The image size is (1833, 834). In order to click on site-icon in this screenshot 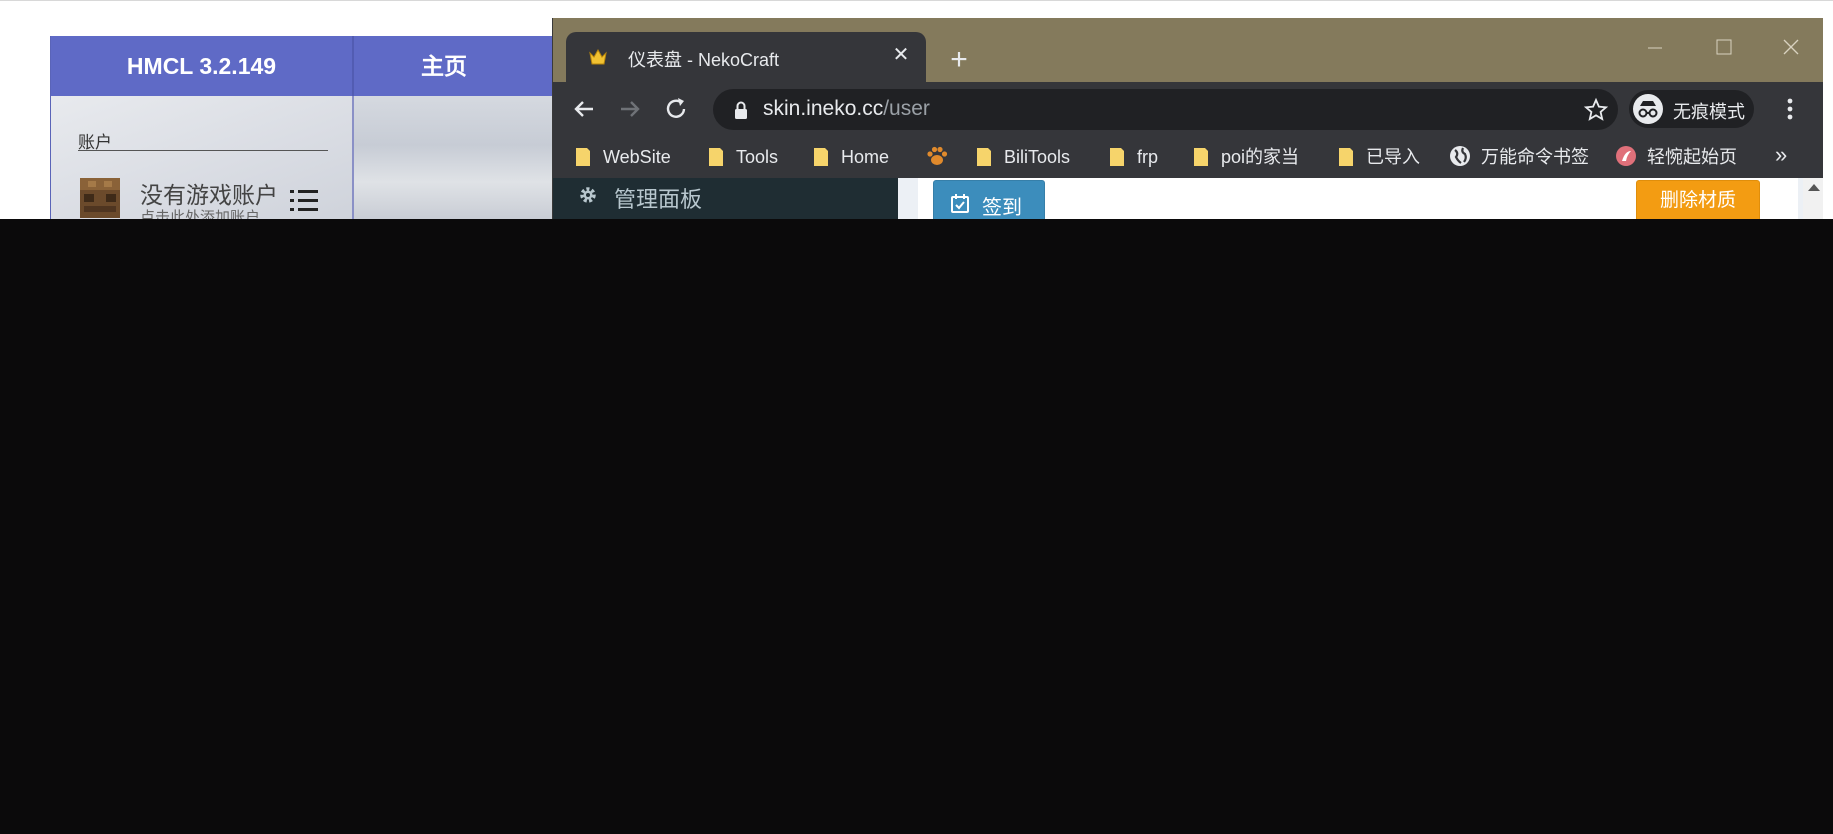, I will do `click(1626, 155)`.